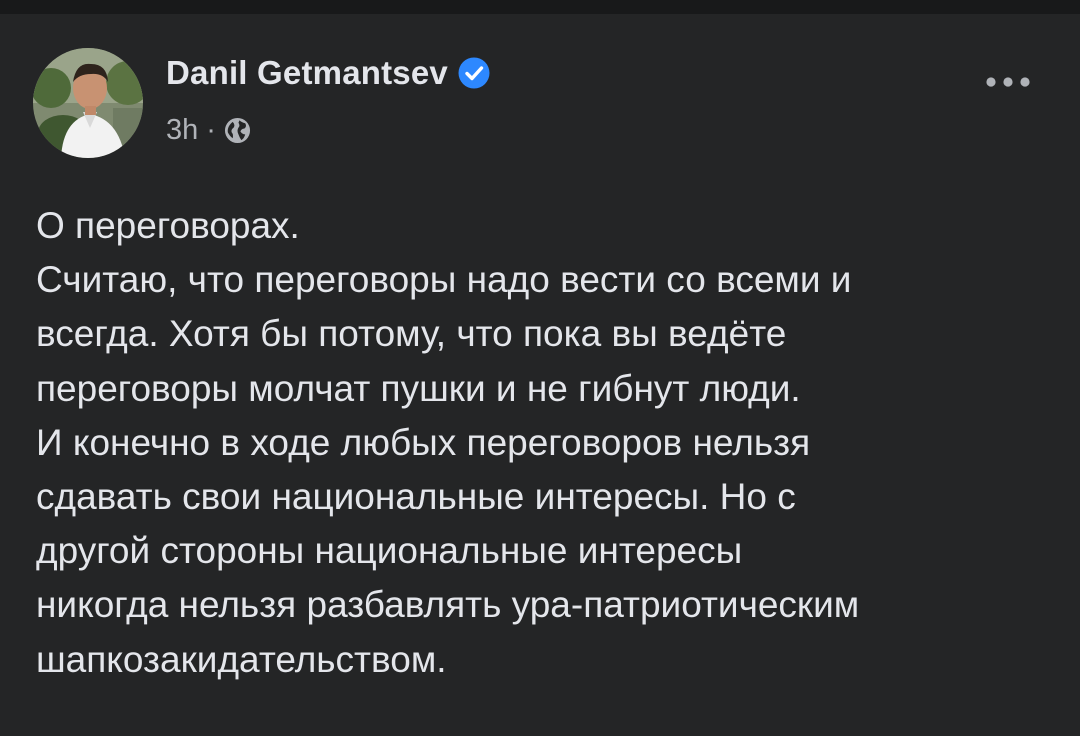 The height and width of the screenshot is (736, 1080). Describe the element at coordinates (389, 551) in the screenshot. I see `post-line: другой стороны национальные интересы` at that location.